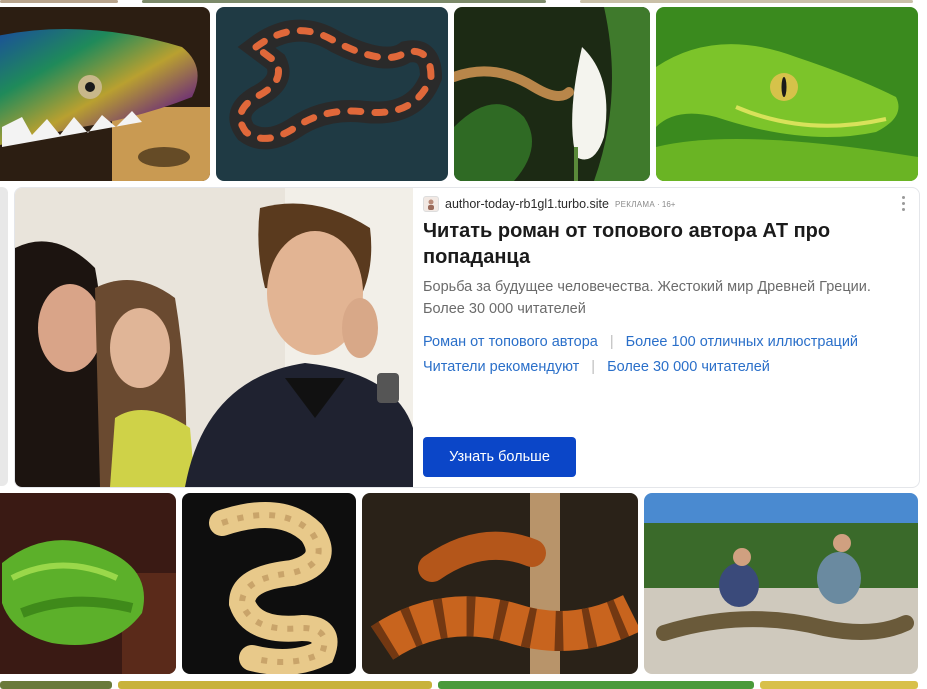  What do you see at coordinates (635, 204) in the screenshot?
I see `ad-label: РЕКЛАМА` at bounding box center [635, 204].